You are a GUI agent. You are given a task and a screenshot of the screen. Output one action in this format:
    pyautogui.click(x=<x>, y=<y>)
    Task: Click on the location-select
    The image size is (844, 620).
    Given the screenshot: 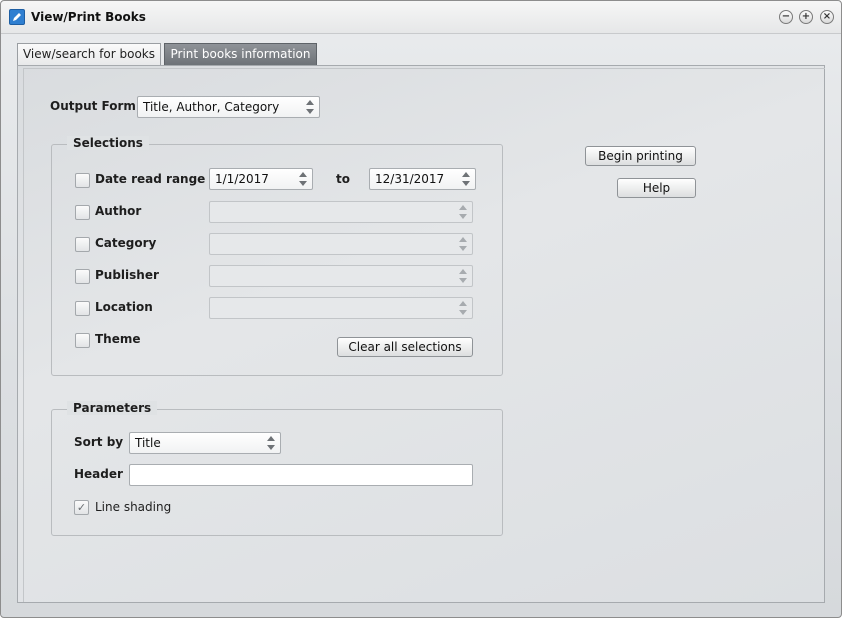 What is the action you would take?
    pyautogui.click(x=341, y=308)
    